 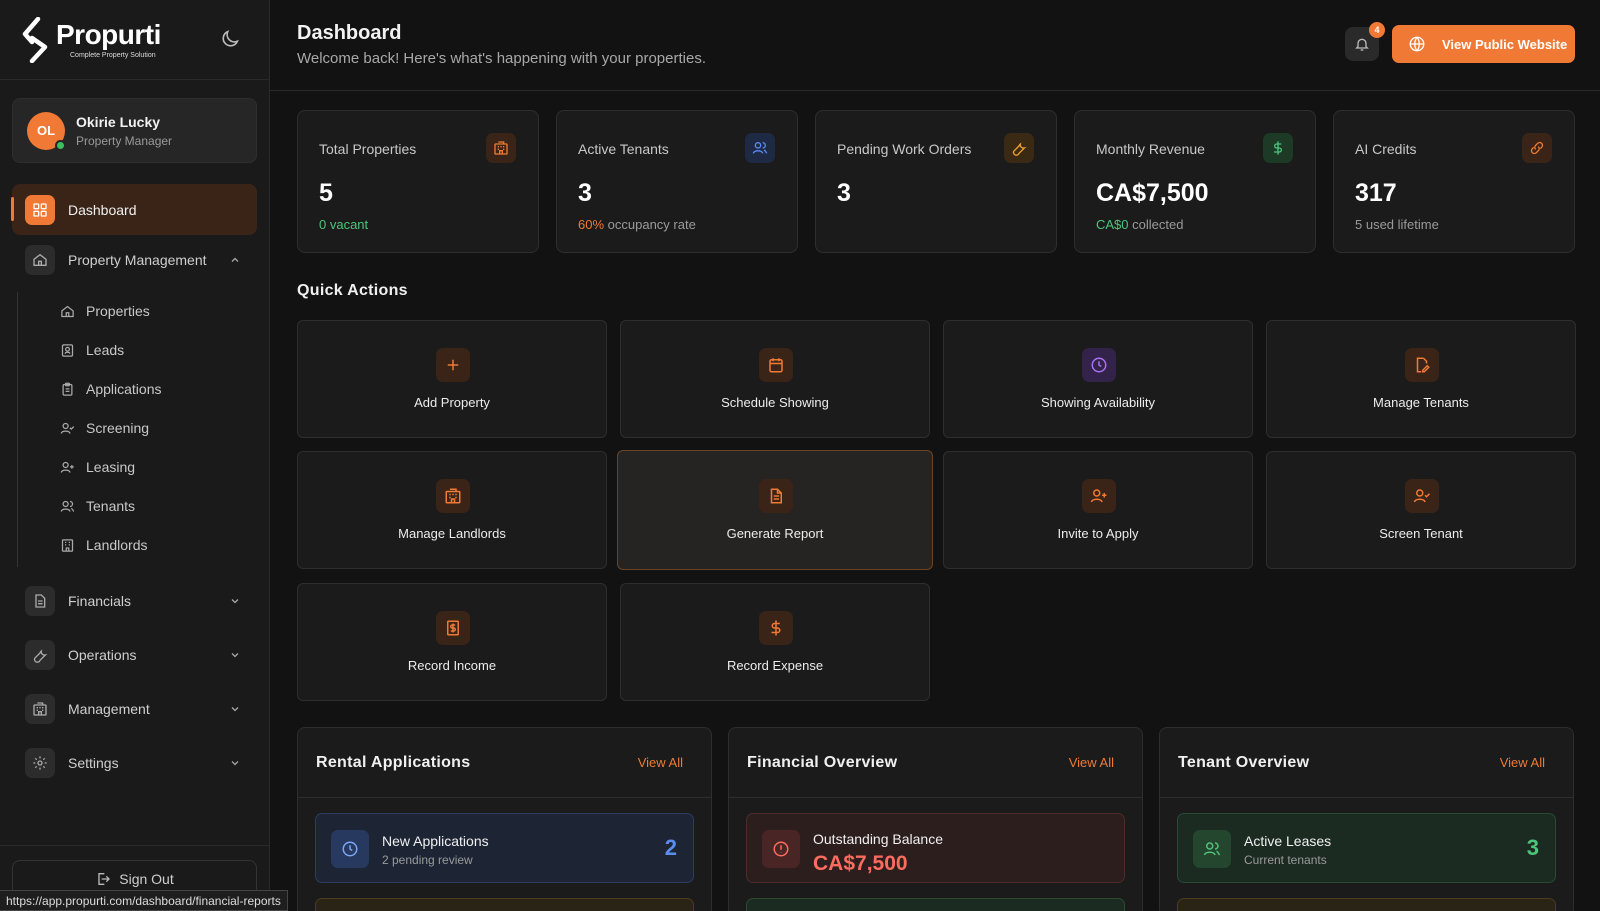 I want to click on nav-label-management: Management, so click(x=109, y=709).